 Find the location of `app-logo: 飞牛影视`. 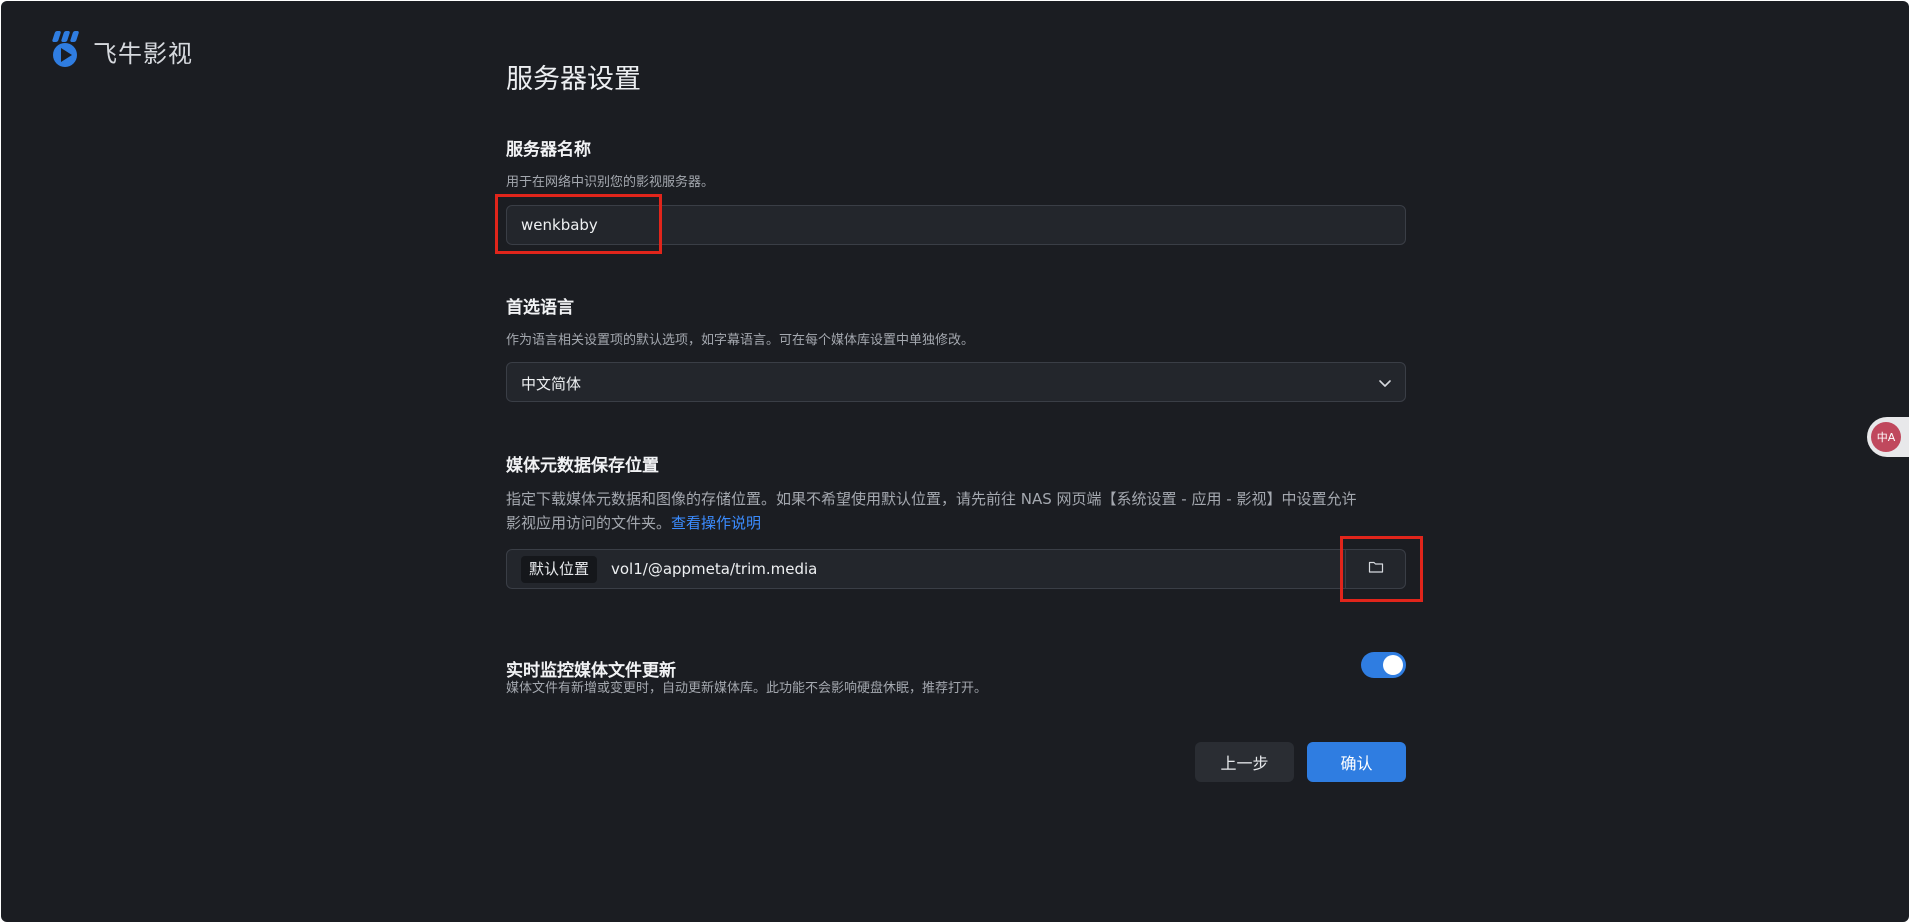

app-logo: 飞牛影视 is located at coordinates (122, 51).